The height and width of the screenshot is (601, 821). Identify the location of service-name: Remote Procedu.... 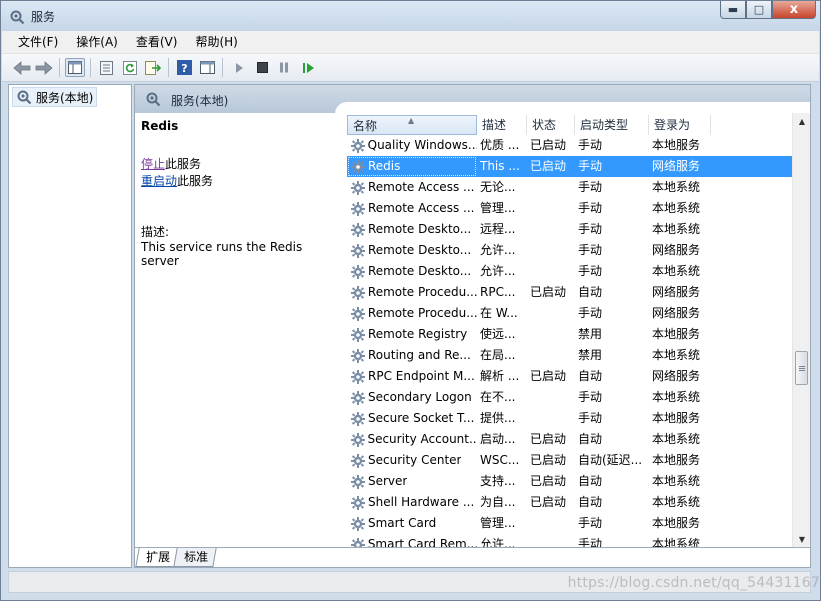
(422, 292).